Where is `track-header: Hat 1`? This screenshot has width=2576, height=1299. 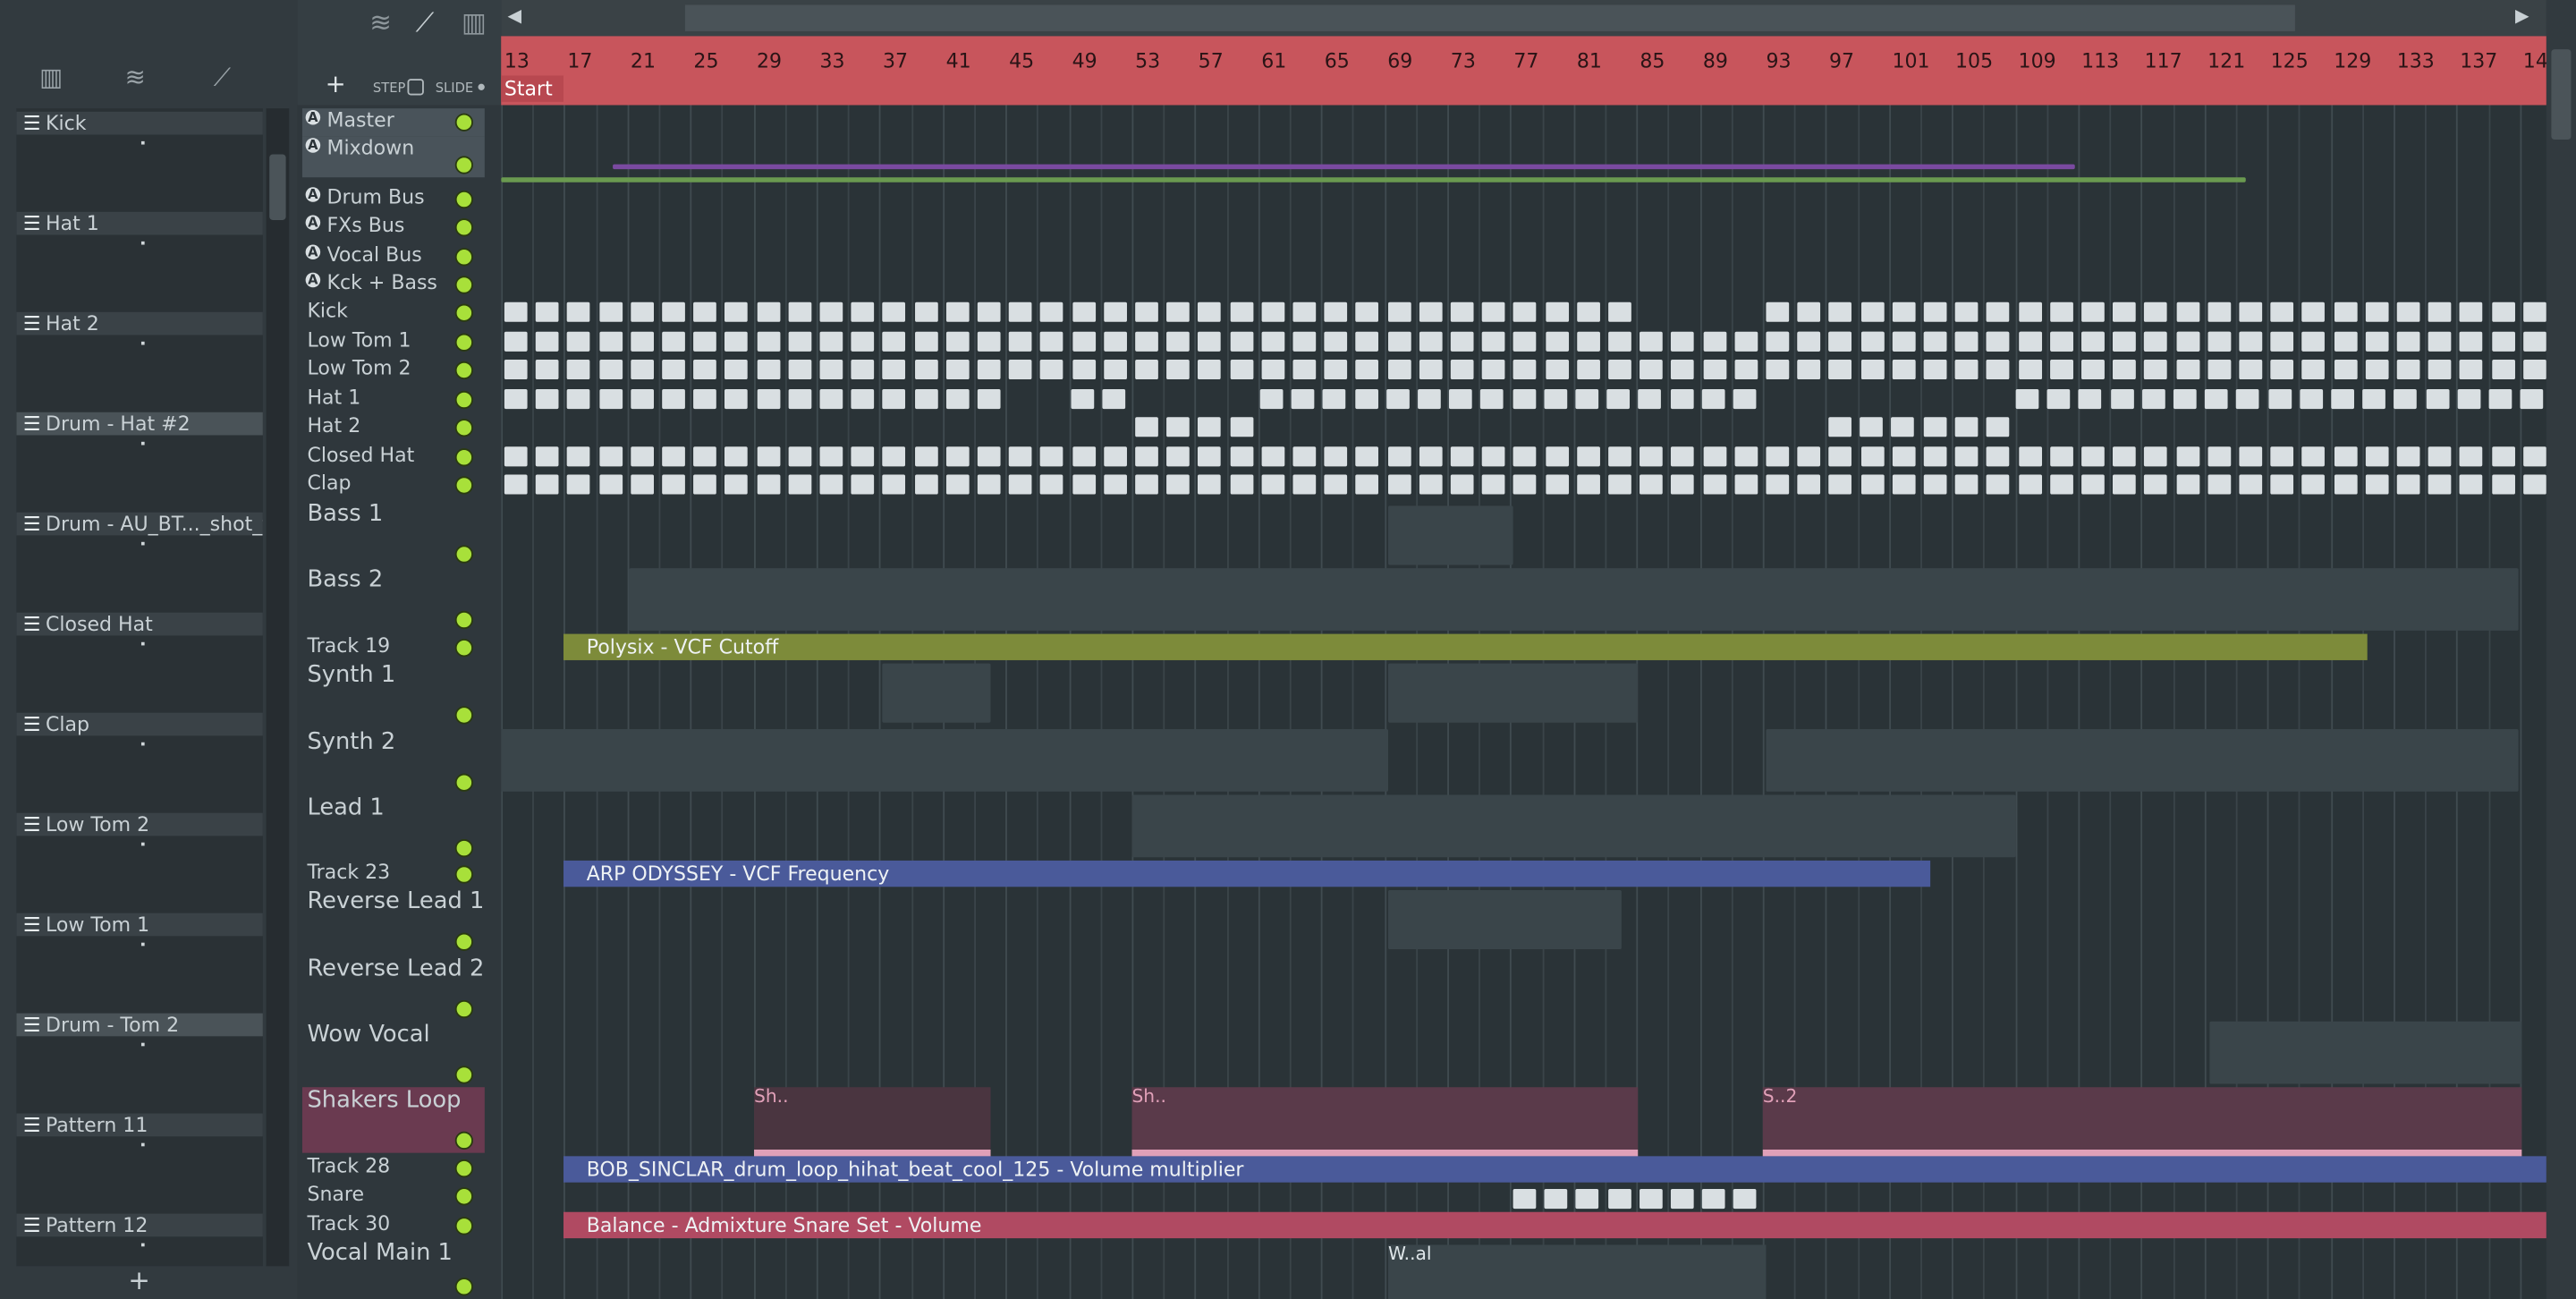
track-header: Hat 1 is located at coordinates (393, 399).